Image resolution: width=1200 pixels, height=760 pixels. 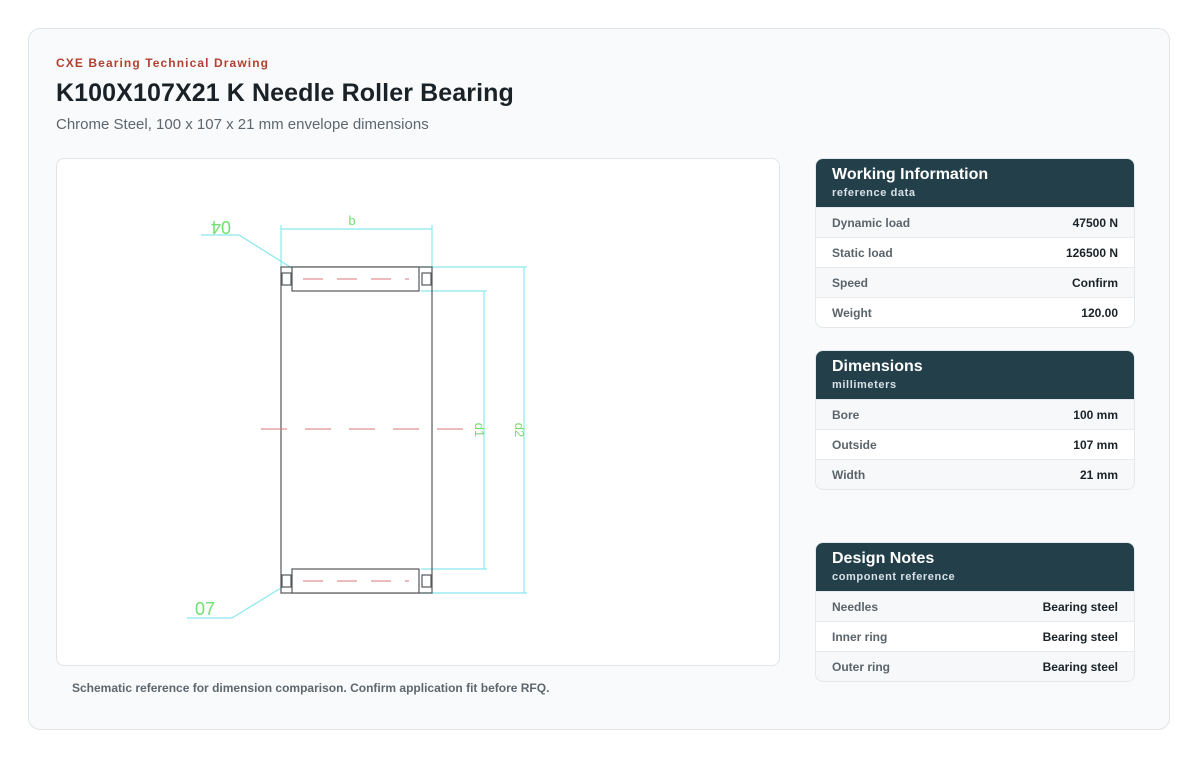 What do you see at coordinates (1095, 222) in the screenshot?
I see `row-value: 47500 N` at bounding box center [1095, 222].